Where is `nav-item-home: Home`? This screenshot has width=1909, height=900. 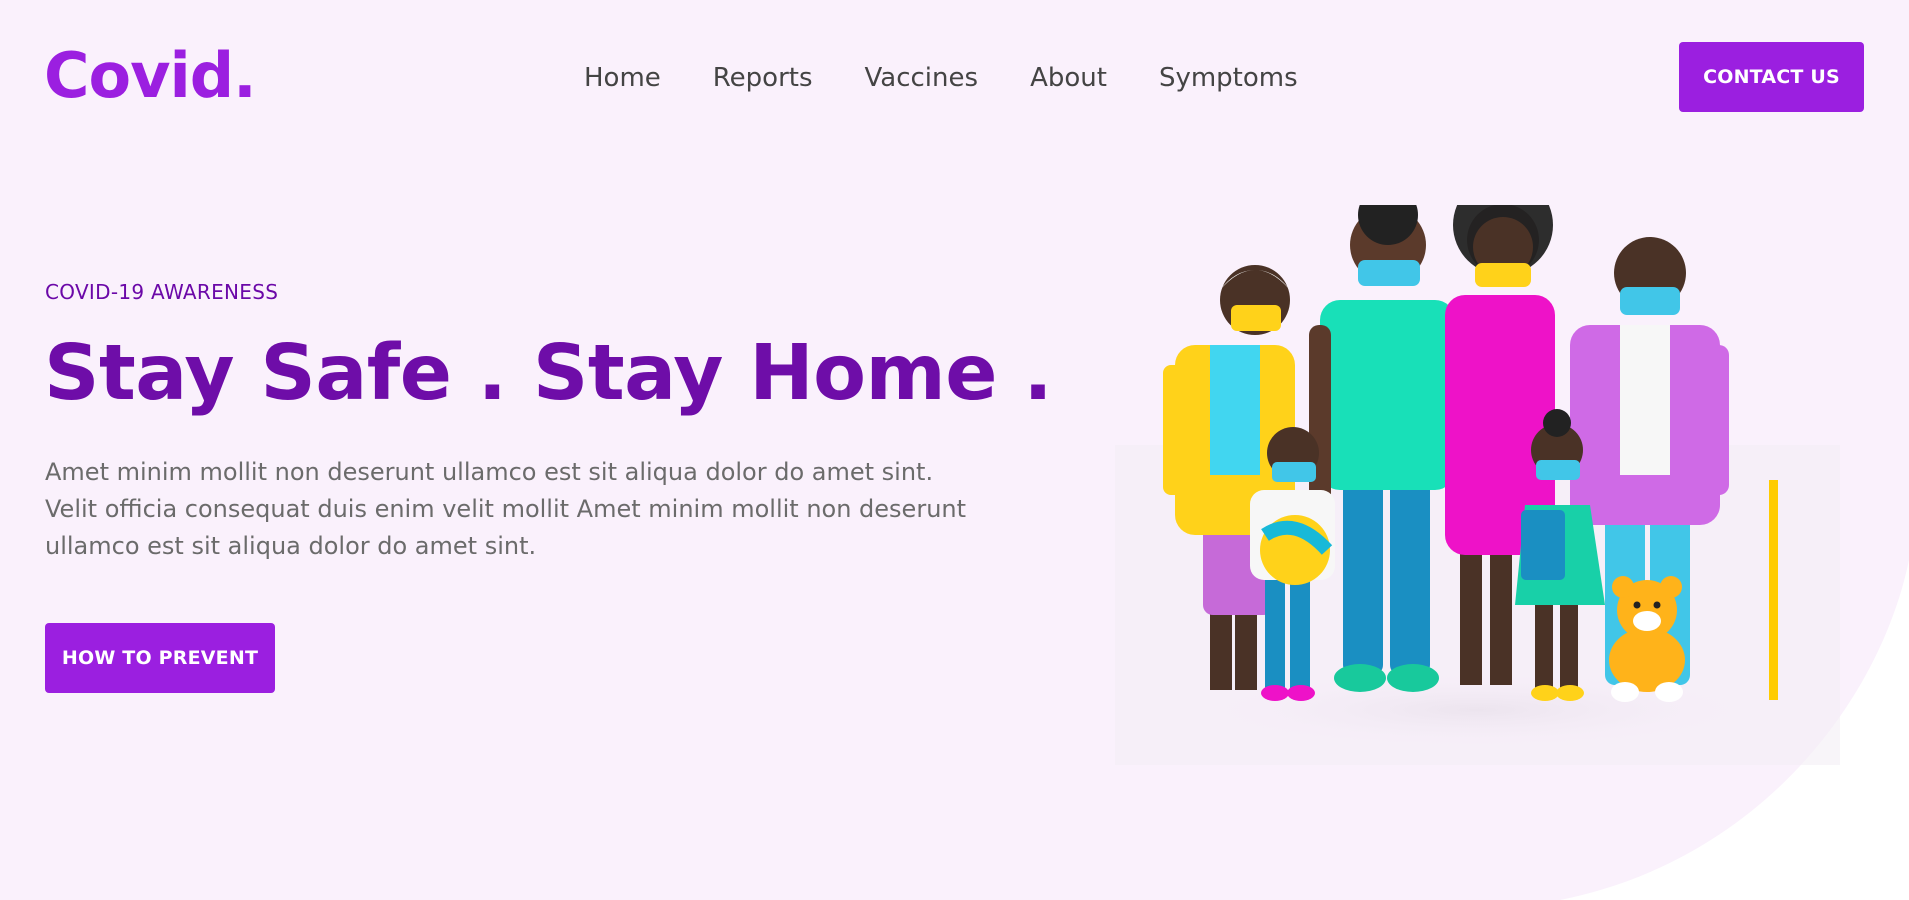
nav-item-home: Home is located at coordinates (622, 78).